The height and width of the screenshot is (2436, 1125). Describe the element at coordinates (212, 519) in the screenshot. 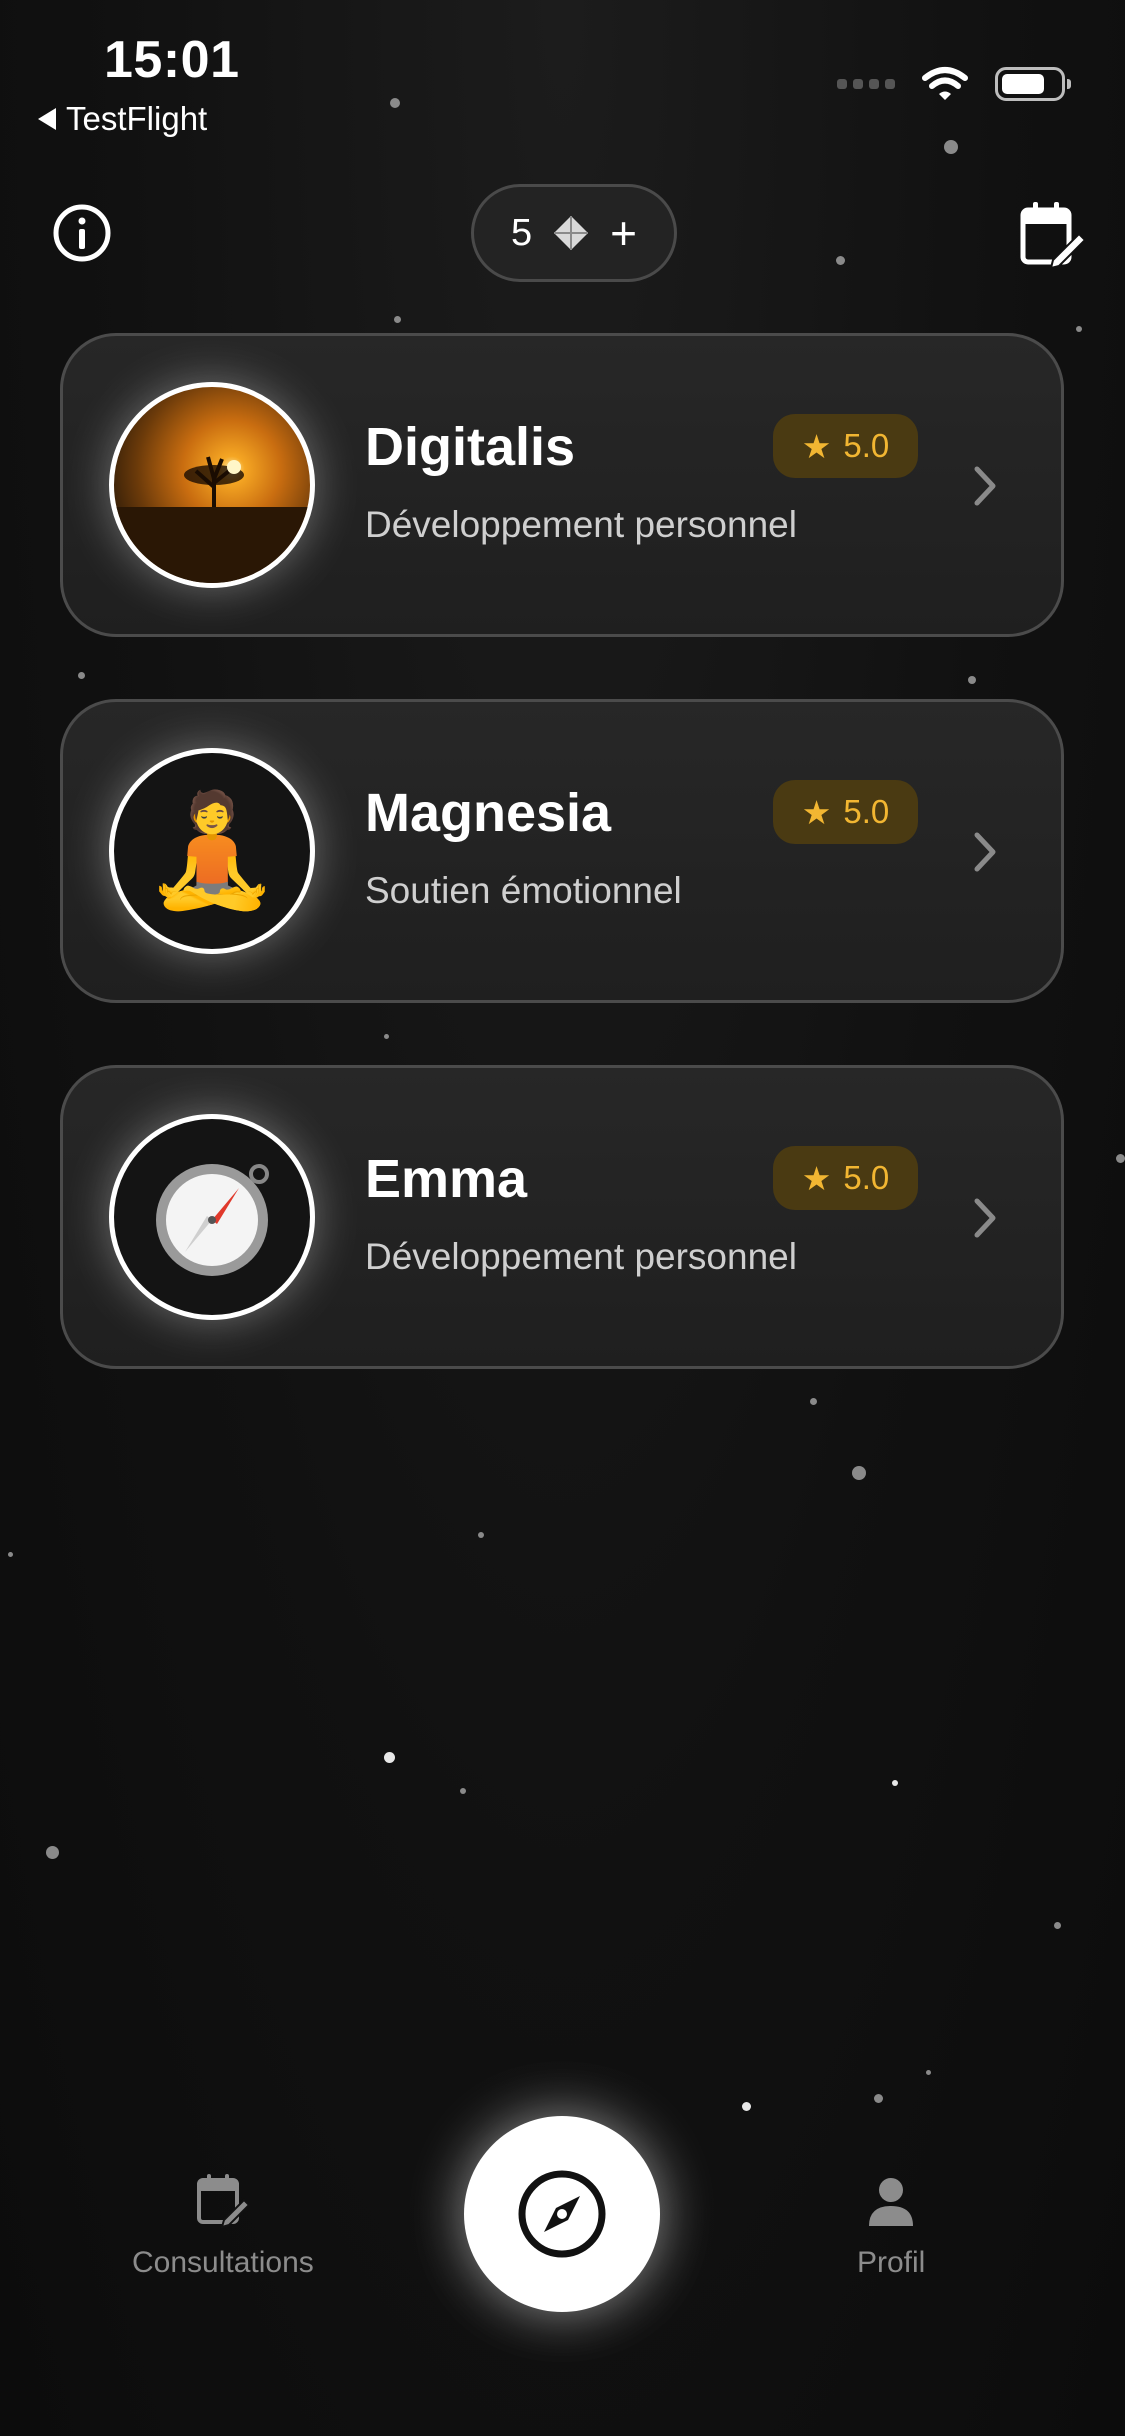

I see `tree-silhouette-icon` at that location.